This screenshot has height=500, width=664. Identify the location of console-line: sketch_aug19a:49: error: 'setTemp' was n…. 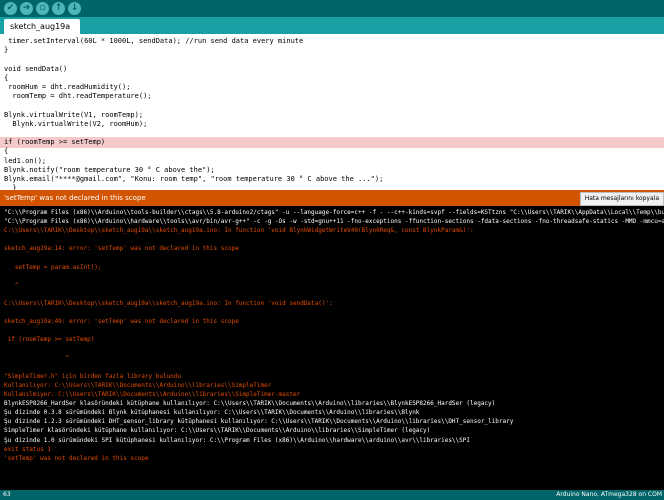
(121, 322).